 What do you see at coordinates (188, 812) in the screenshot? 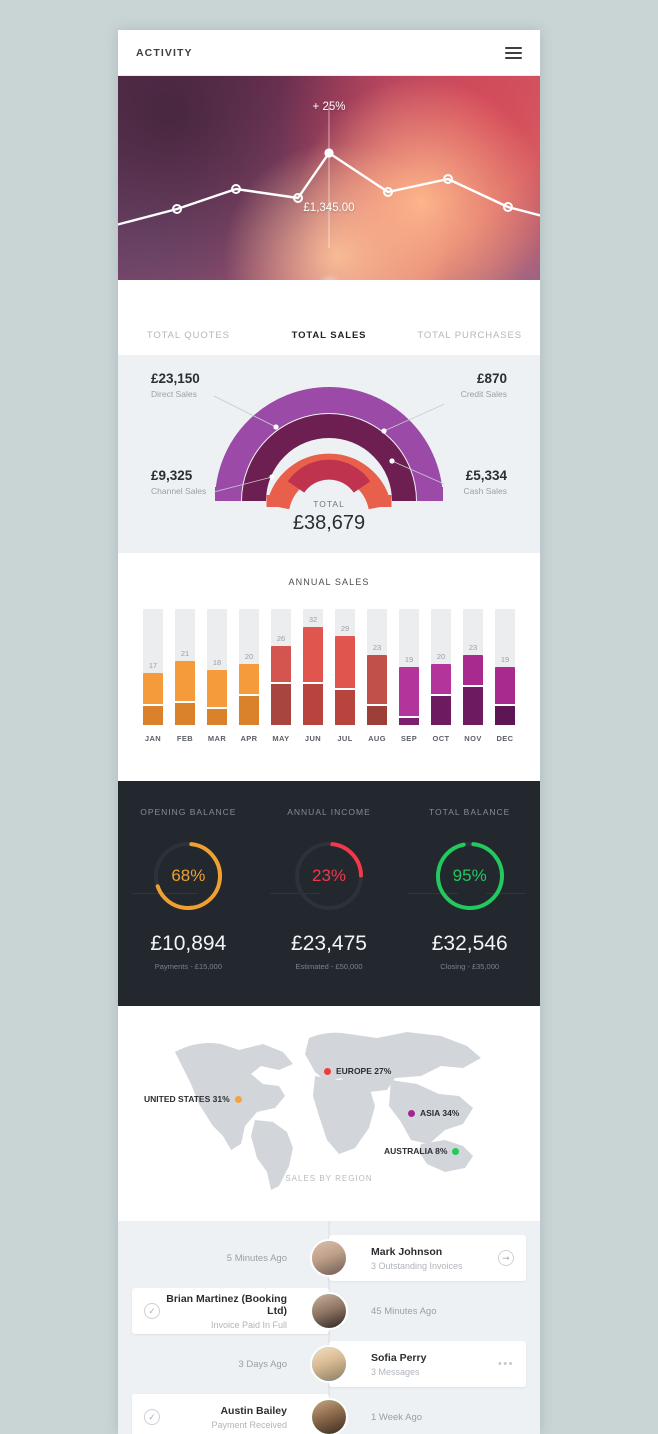
I see `balance-label: OPENING BALANCE` at bounding box center [188, 812].